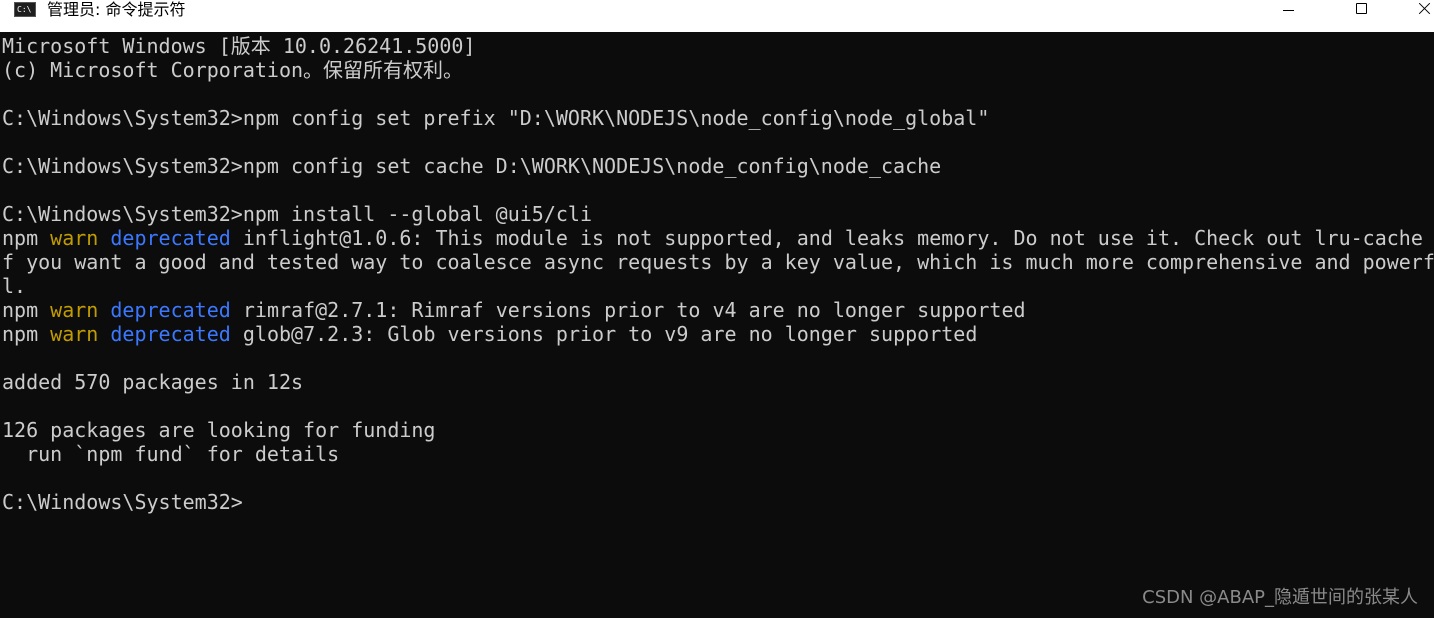 This screenshot has height=618, width=1434. Describe the element at coordinates (171, 454) in the screenshot. I see `console-line-funding-hint: run `npm fund` for details` at that location.